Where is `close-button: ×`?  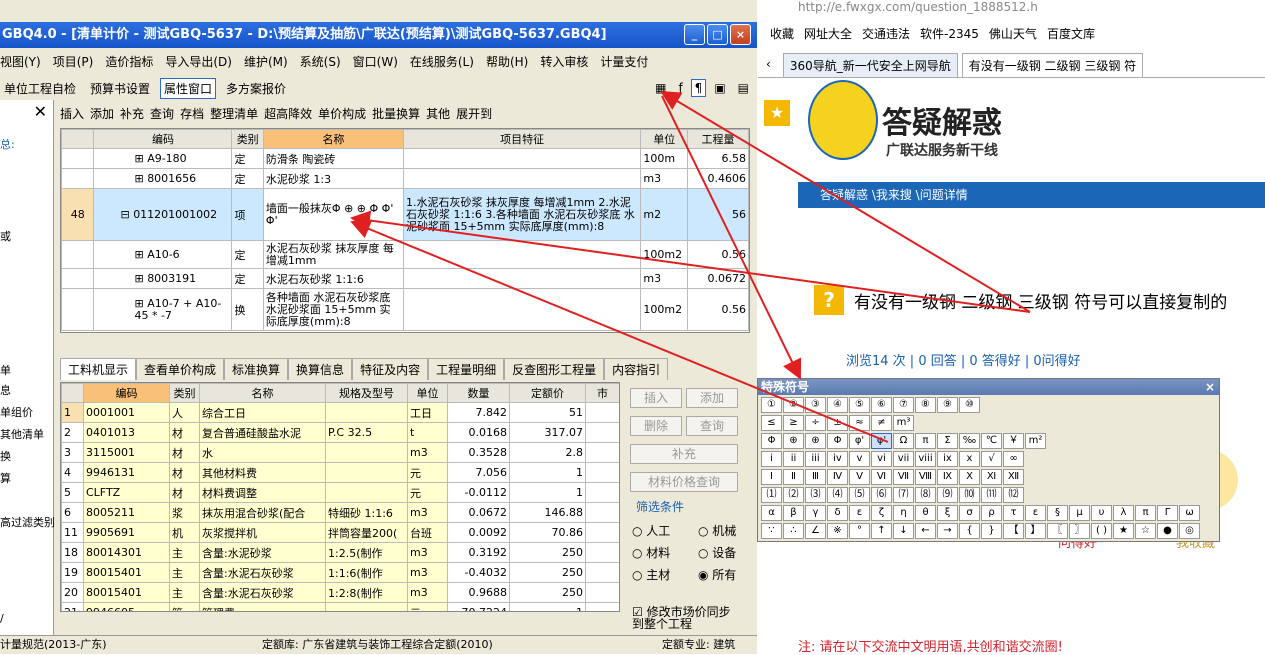 close-button: × is located at coordinates (740, 34).